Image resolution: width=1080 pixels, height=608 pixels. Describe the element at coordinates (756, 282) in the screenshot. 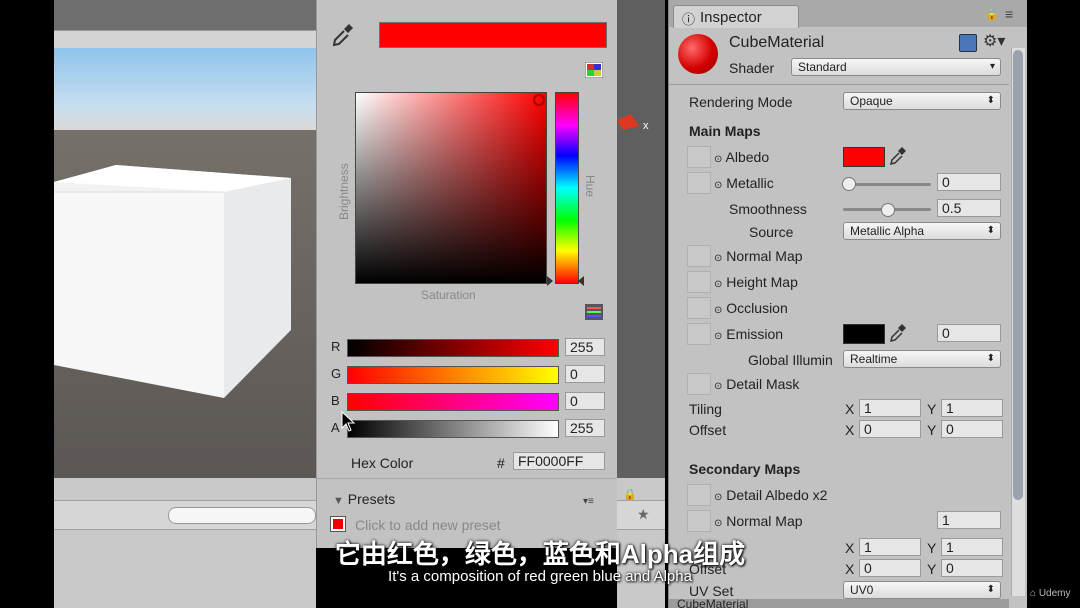

I see `height-map-label: ⊙ Height Map` at that location.